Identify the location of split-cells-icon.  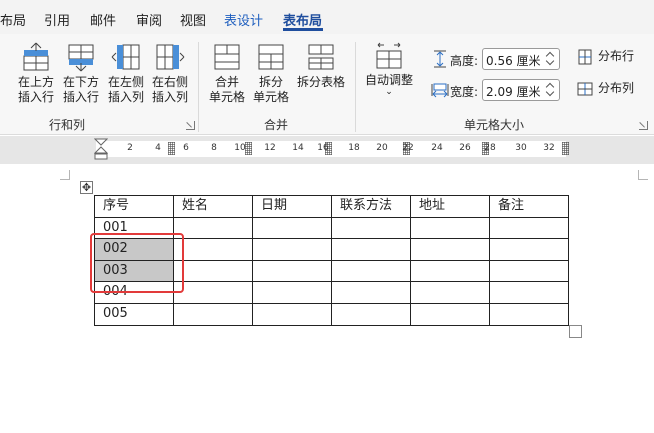
(271, 57).